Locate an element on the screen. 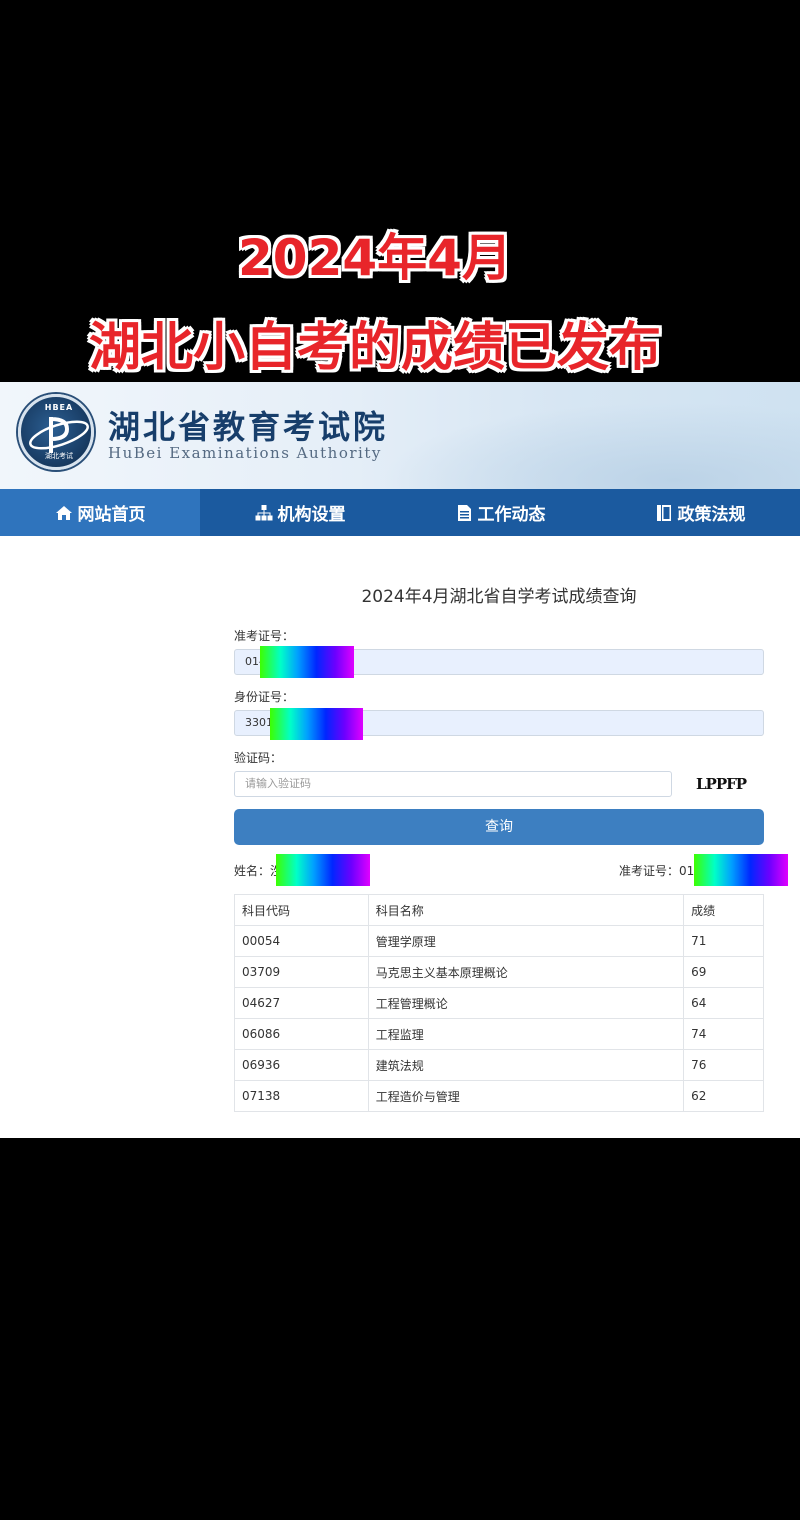 The height and width of the screenshot is (1520, 800). table-row: 04627 工程管理概论 64 is located at coordinates (499, 1003).